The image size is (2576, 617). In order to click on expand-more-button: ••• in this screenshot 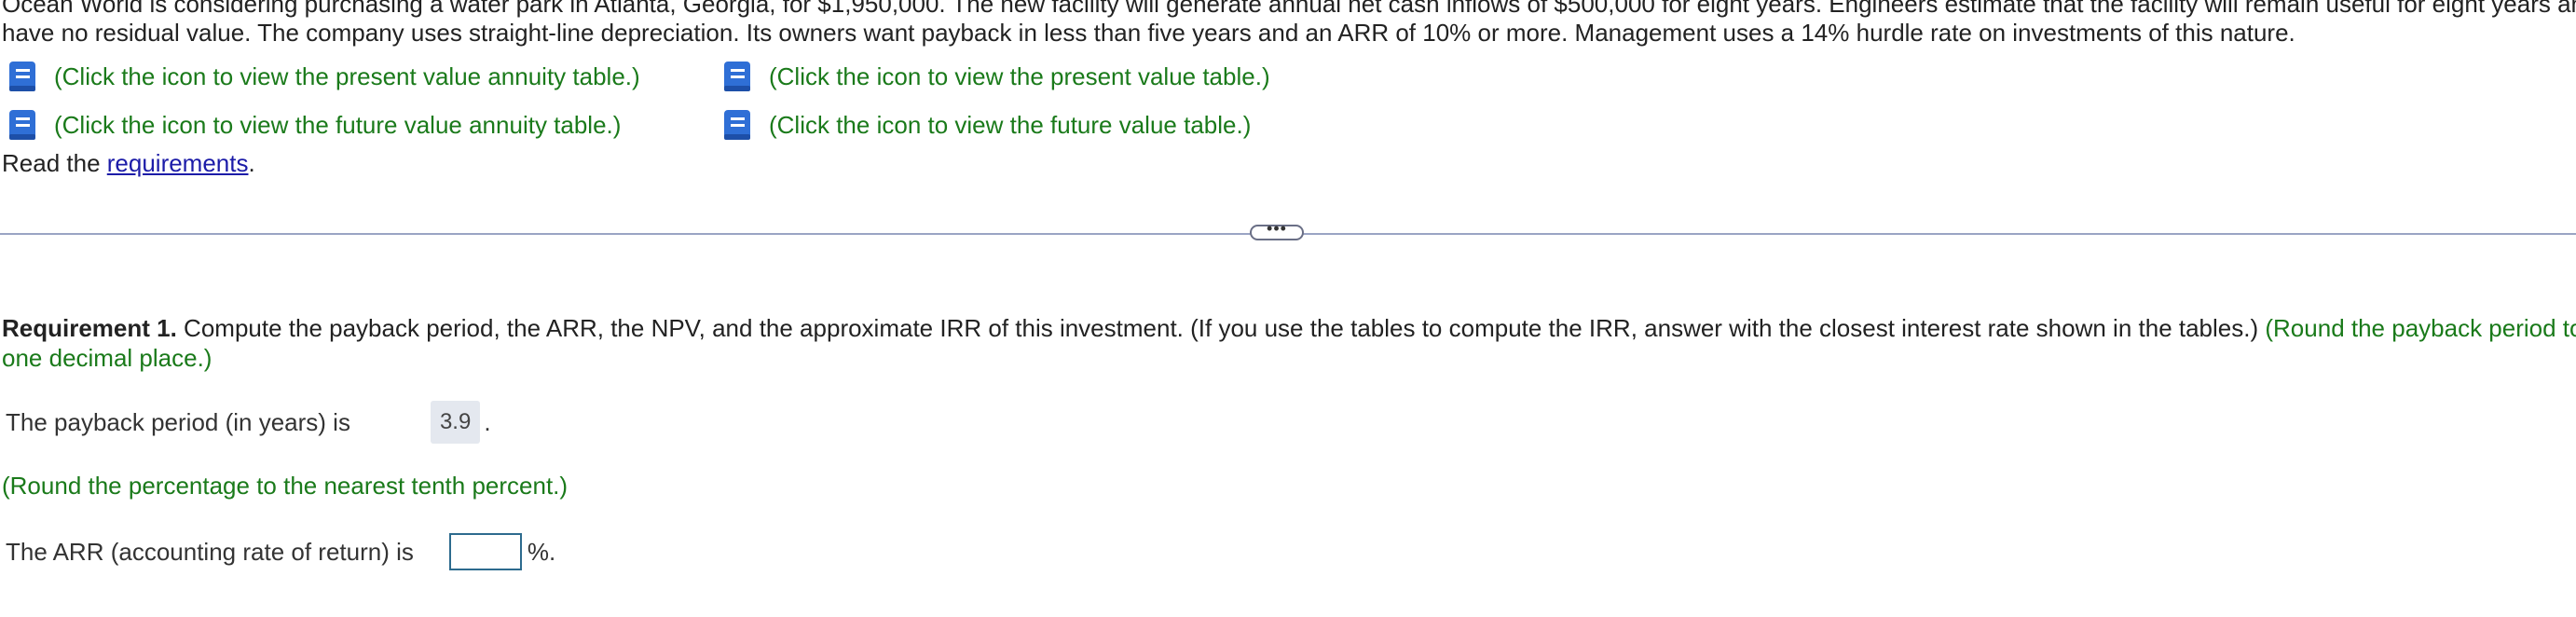, I will do `click(1277, 230)`.